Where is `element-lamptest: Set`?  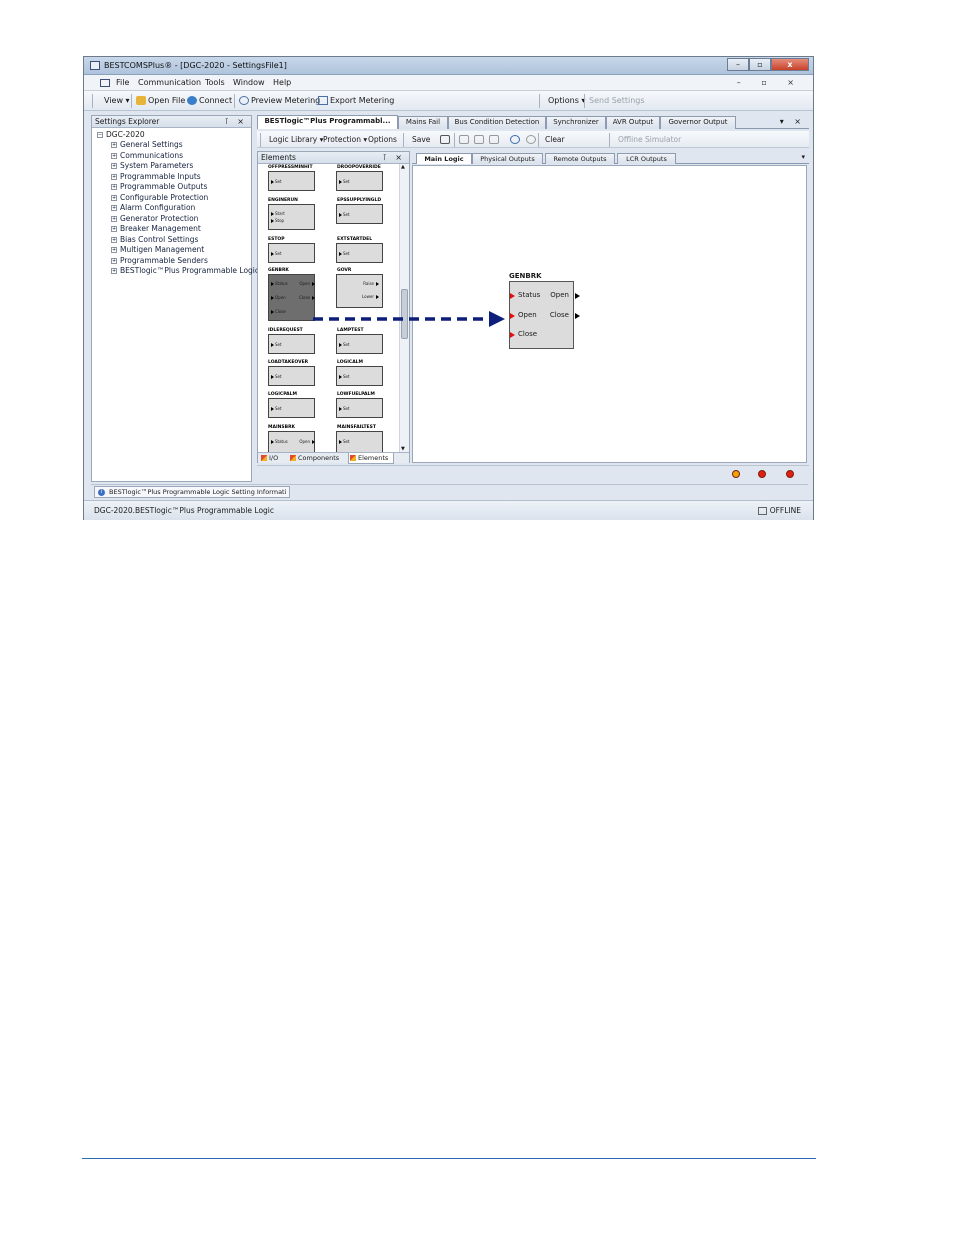 element-lamptest: Set is located at coordinates (359, 344).